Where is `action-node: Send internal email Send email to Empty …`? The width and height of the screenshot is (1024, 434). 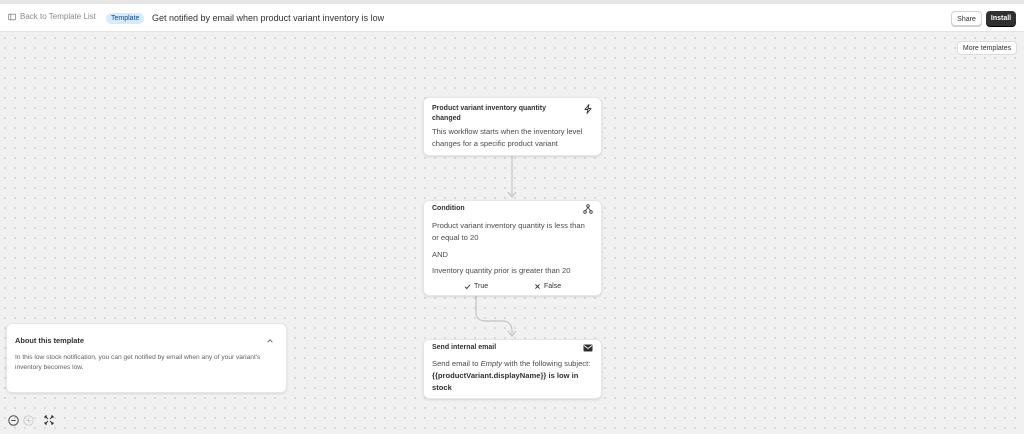
action-node: Send internal email Send email to Empty … is located at coordinates (512, 369).